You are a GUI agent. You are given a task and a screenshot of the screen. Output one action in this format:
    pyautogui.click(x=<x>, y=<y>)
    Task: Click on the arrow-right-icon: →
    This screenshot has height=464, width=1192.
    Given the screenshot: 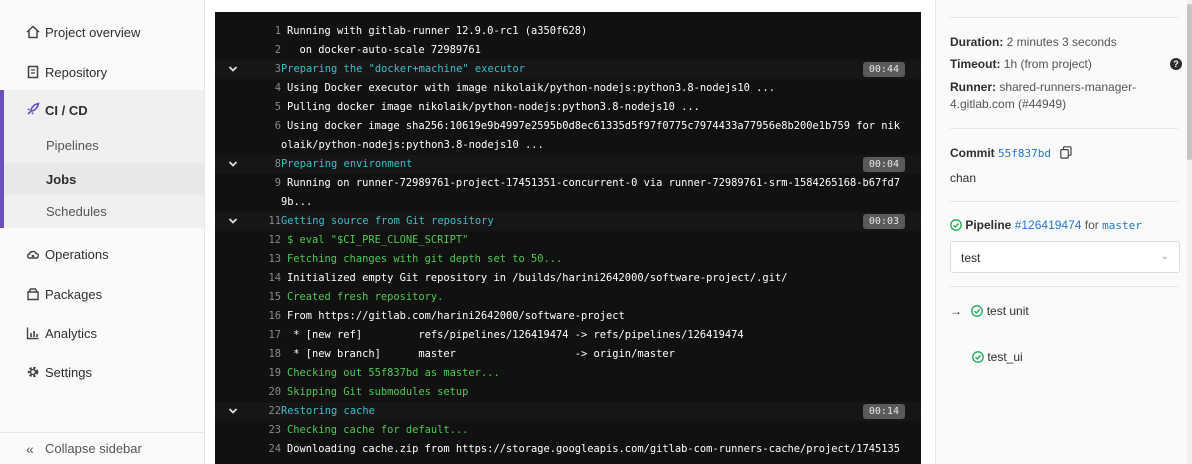 What is the action you would take?
    pyautogui.click(x=956, y=311)
    